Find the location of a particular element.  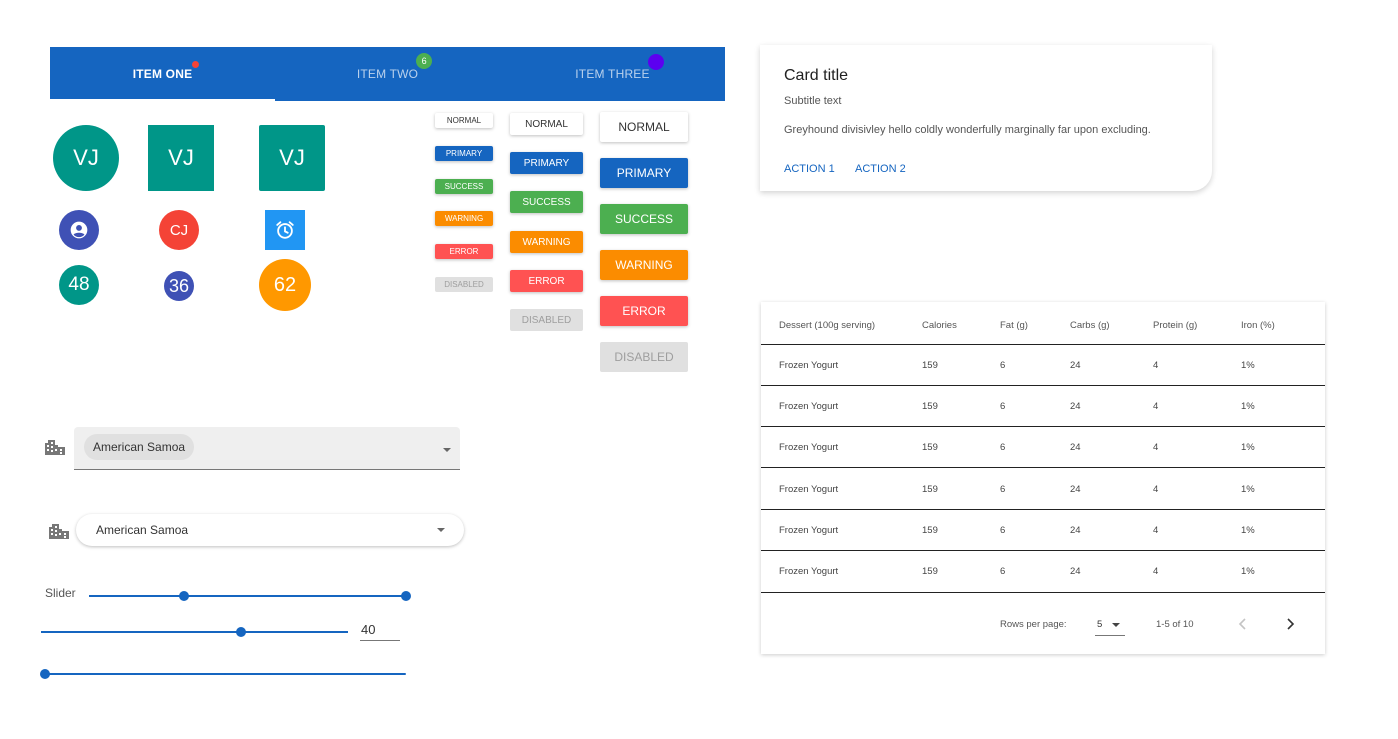

card-action-1-button: ACTION 1 is located at coordinates (809, 169).